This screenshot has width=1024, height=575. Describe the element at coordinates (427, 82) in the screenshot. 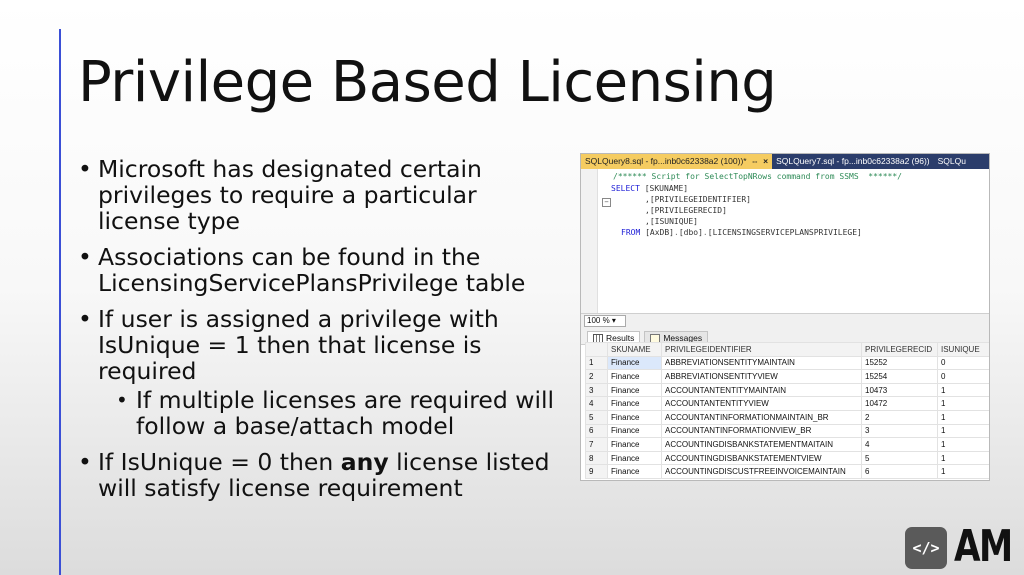

I see `slide-title: Privilege Based Licensing` at that location.